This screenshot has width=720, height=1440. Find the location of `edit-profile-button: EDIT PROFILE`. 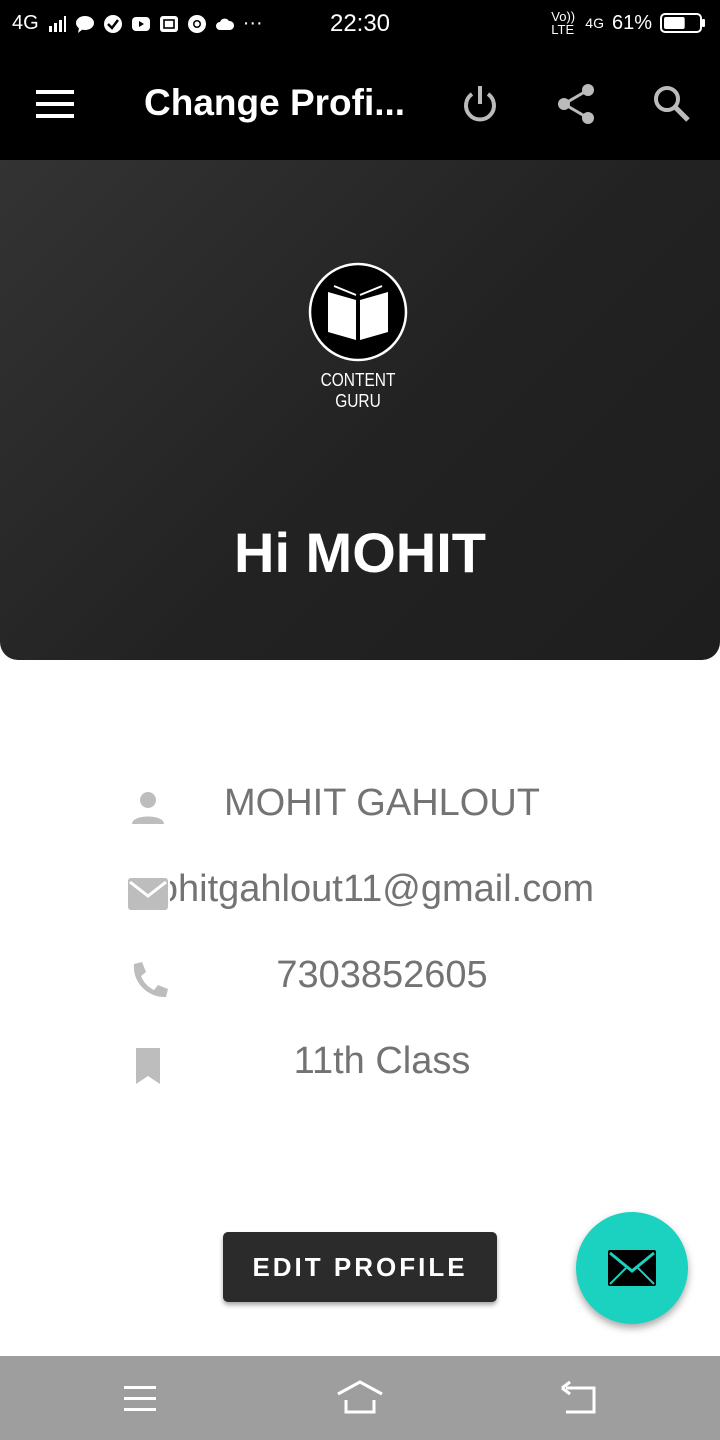

edit-profile-button: EDIT PROFILE is located at coordinates (360, 1267).